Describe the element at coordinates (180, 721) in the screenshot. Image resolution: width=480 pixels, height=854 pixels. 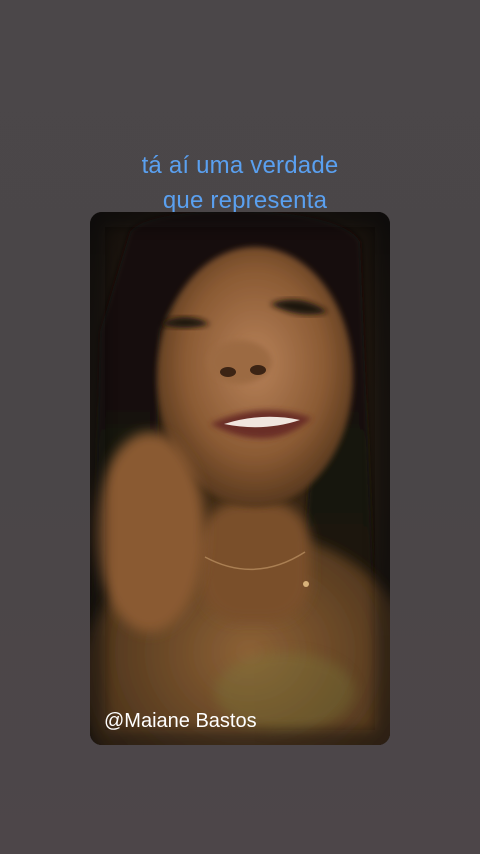
I see `author-handle: @Maiane Bastos` at that location.